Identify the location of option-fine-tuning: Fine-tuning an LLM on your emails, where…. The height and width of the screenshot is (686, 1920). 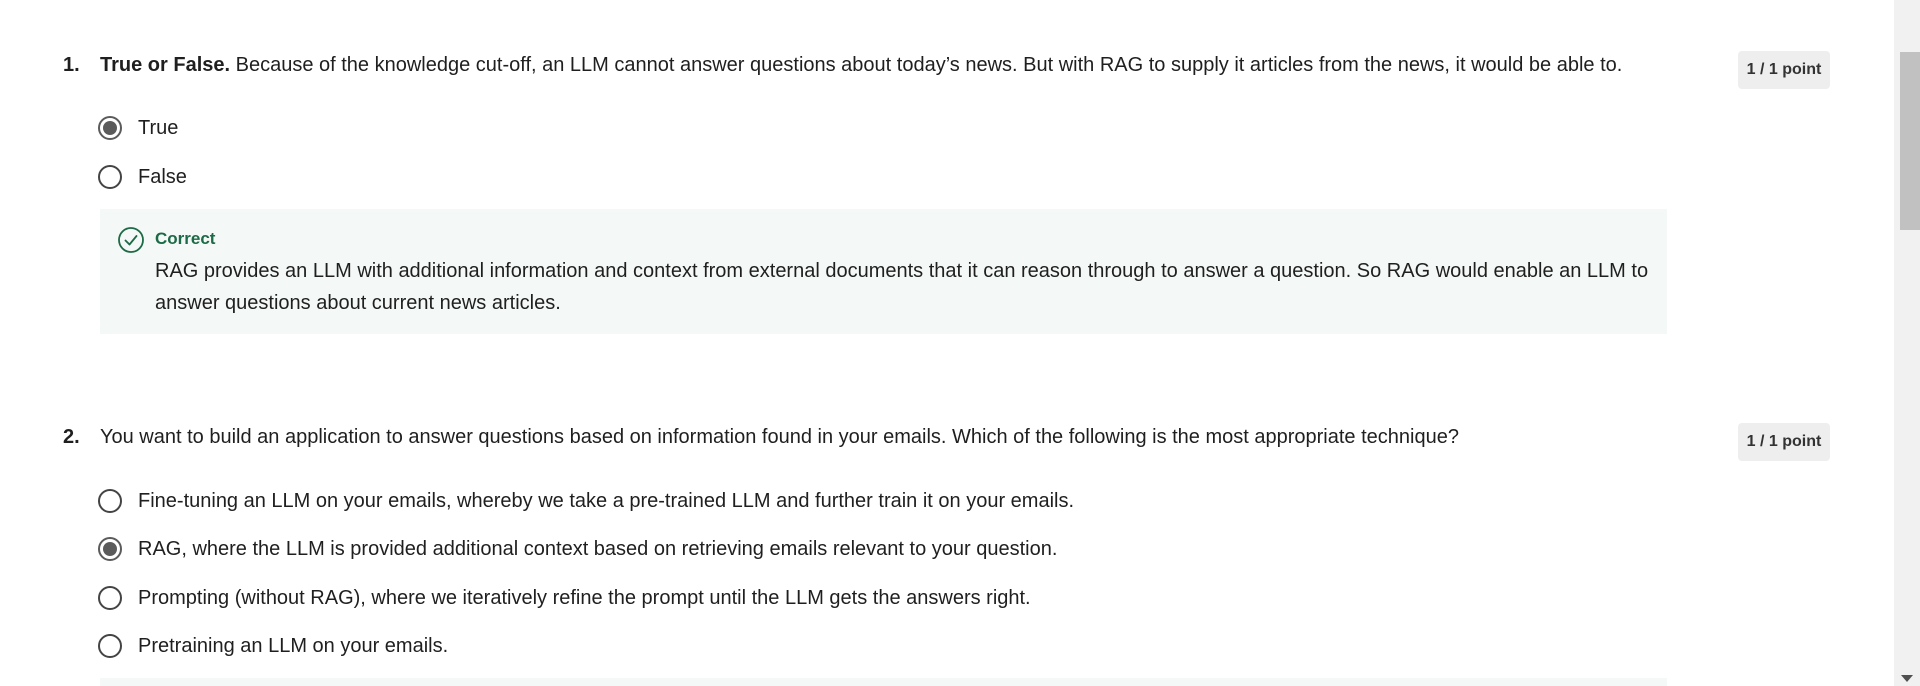
(586, 501).